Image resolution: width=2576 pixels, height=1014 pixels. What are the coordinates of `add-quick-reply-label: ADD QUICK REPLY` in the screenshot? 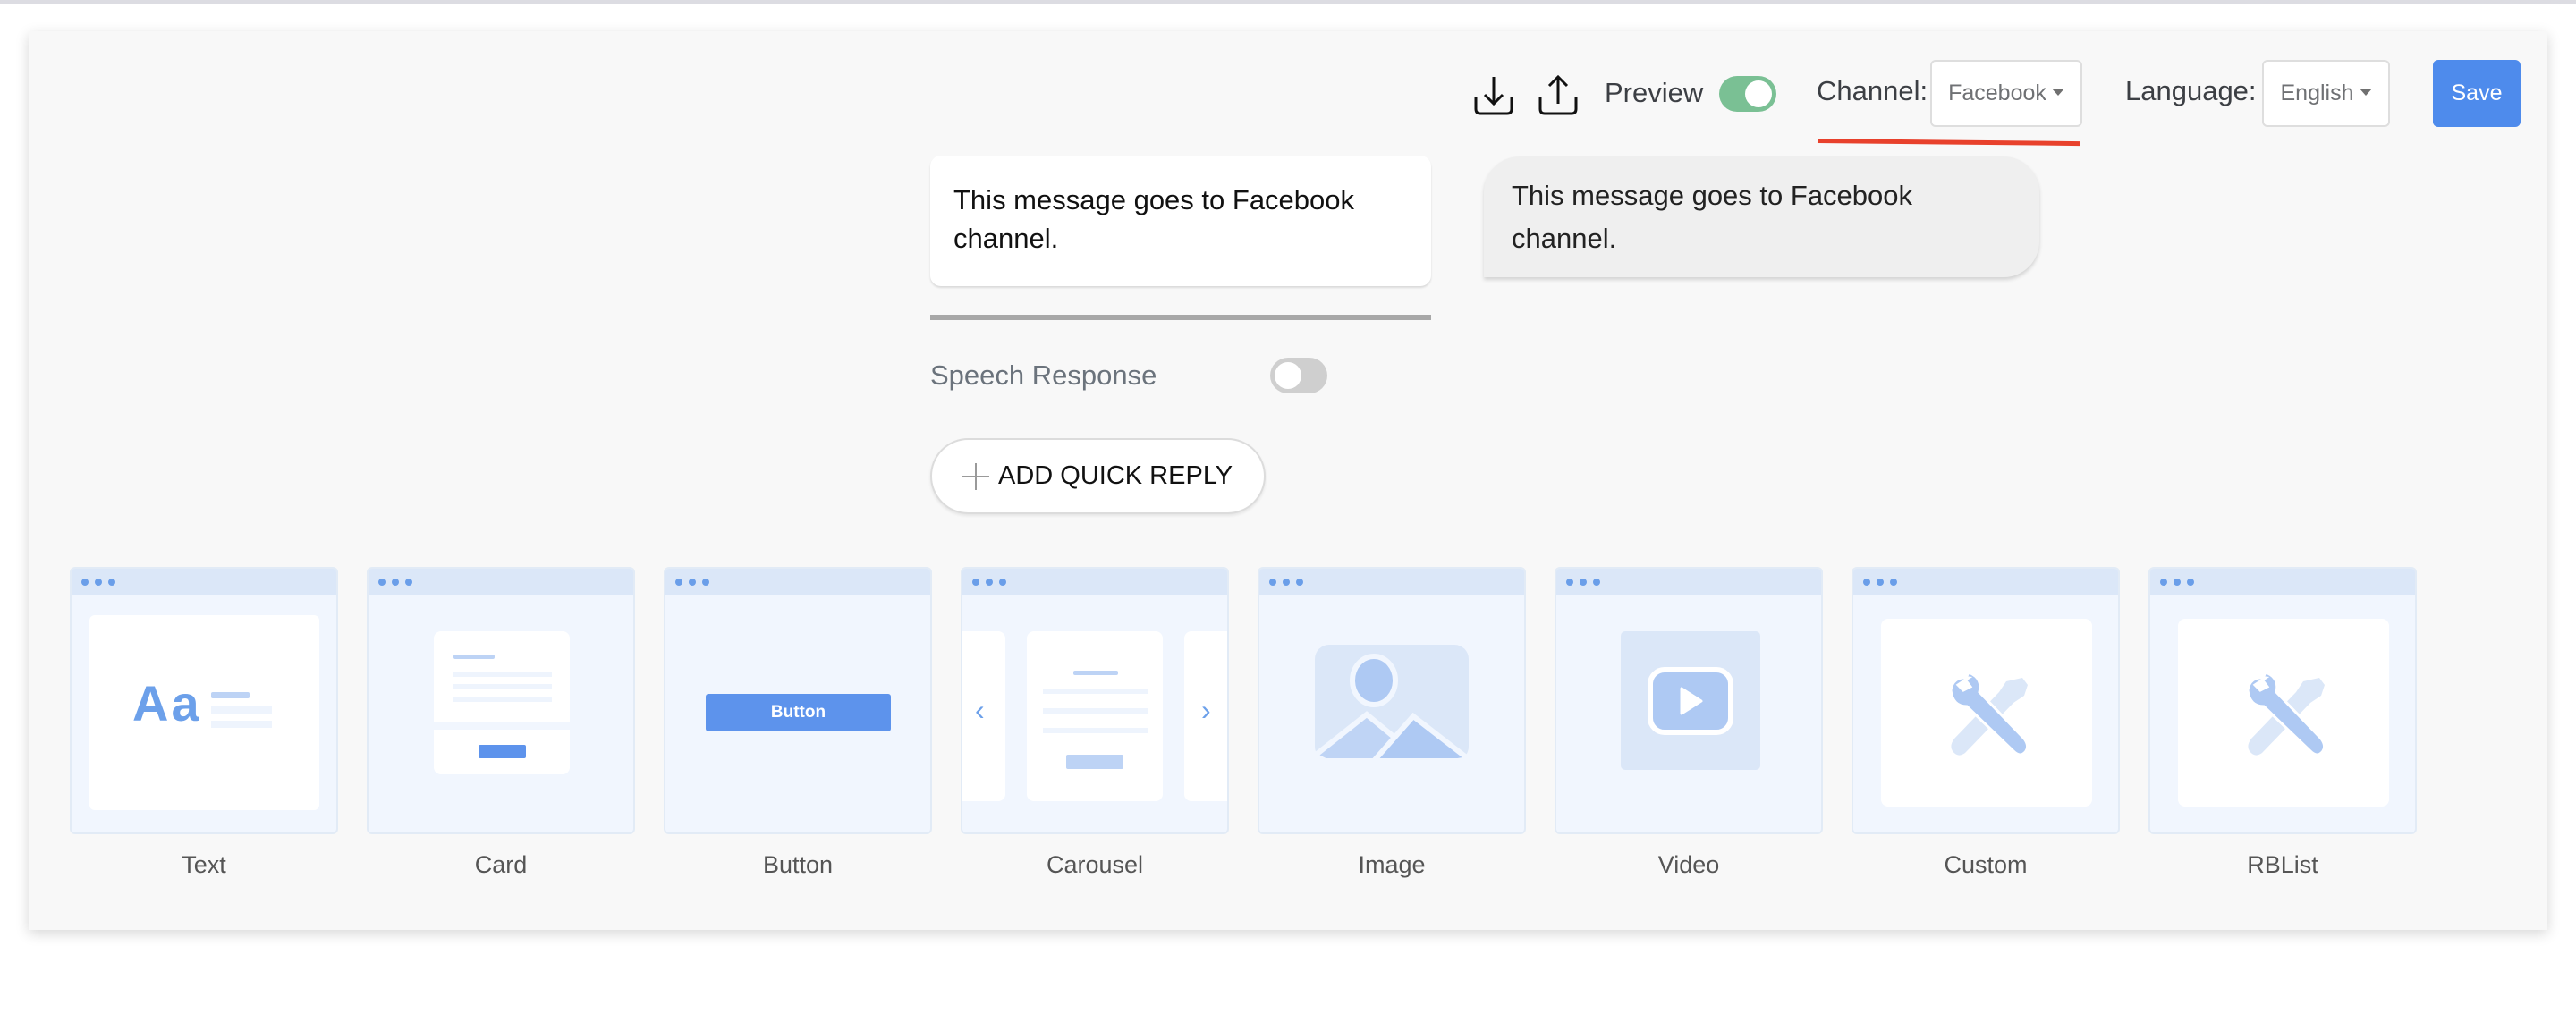 It's located at (1115, 475).